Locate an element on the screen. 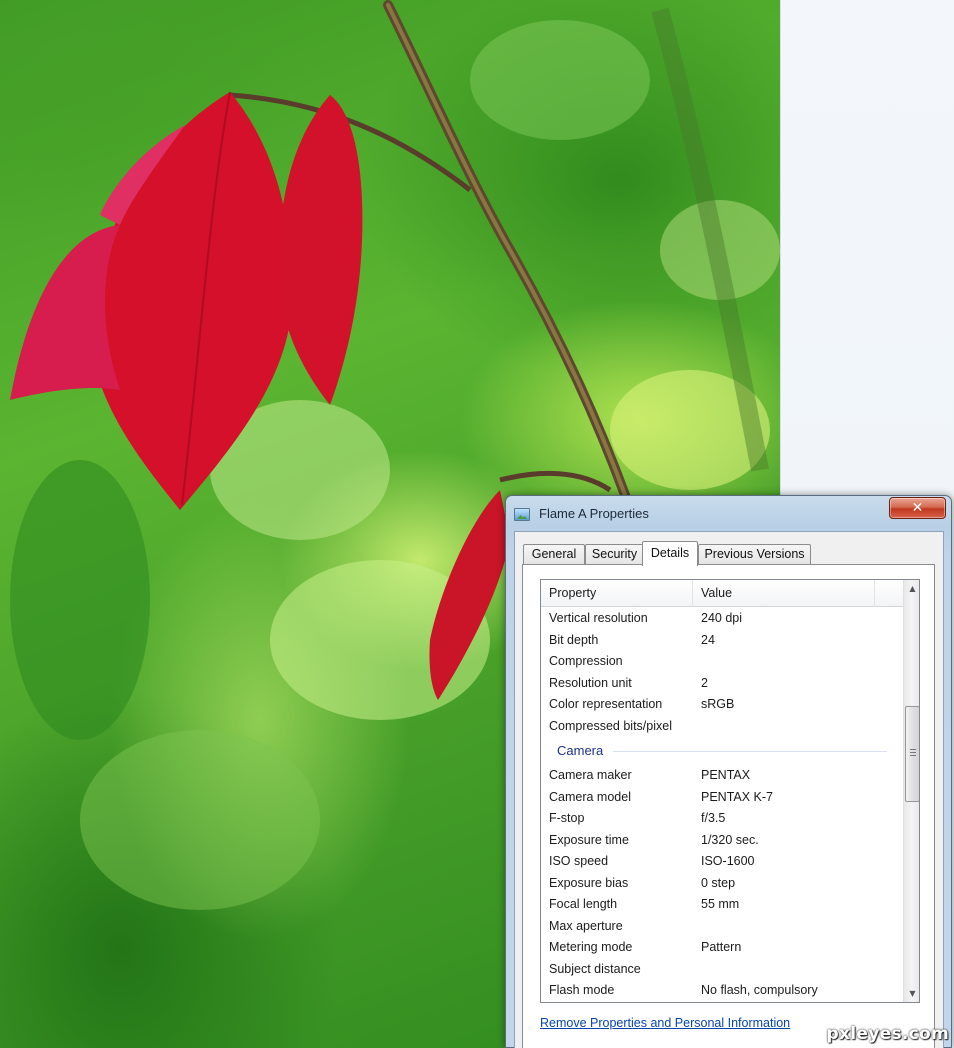 The image size is (954, 1048). list-item: Subject distance is located at coordinates (722, 970).